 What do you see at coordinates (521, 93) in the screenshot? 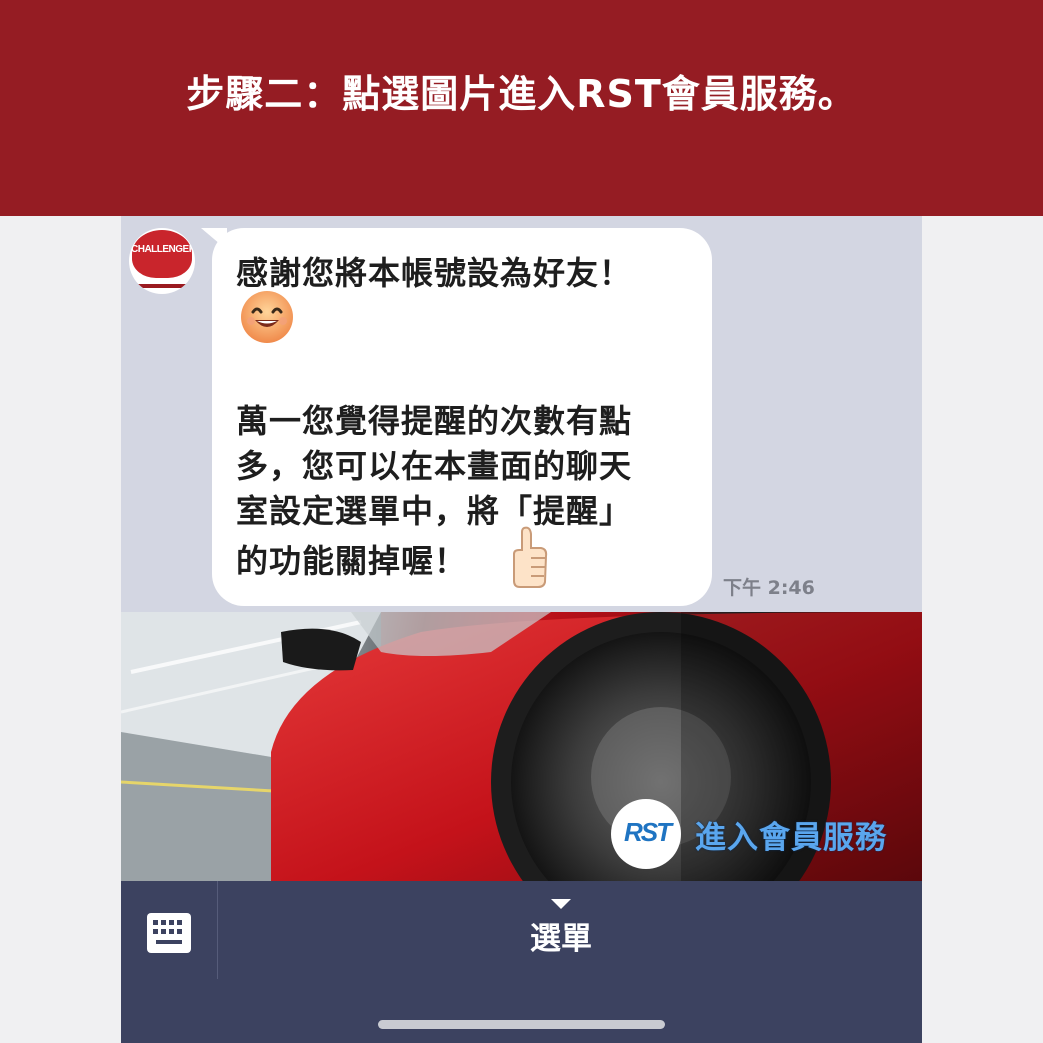
I see `instruction-title: 步驟二：點選圖片進入RST會員服務。` at bounding box center [521, 93].